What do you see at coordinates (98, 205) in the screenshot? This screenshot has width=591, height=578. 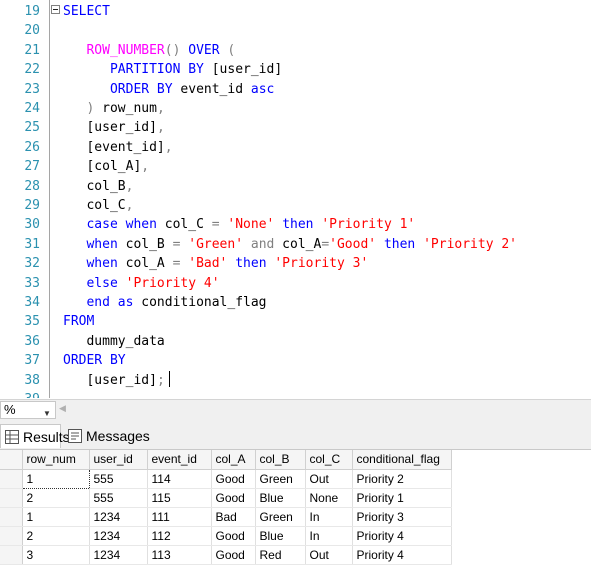 I see `code-line: col_C,` at bounding box center [98, 205].